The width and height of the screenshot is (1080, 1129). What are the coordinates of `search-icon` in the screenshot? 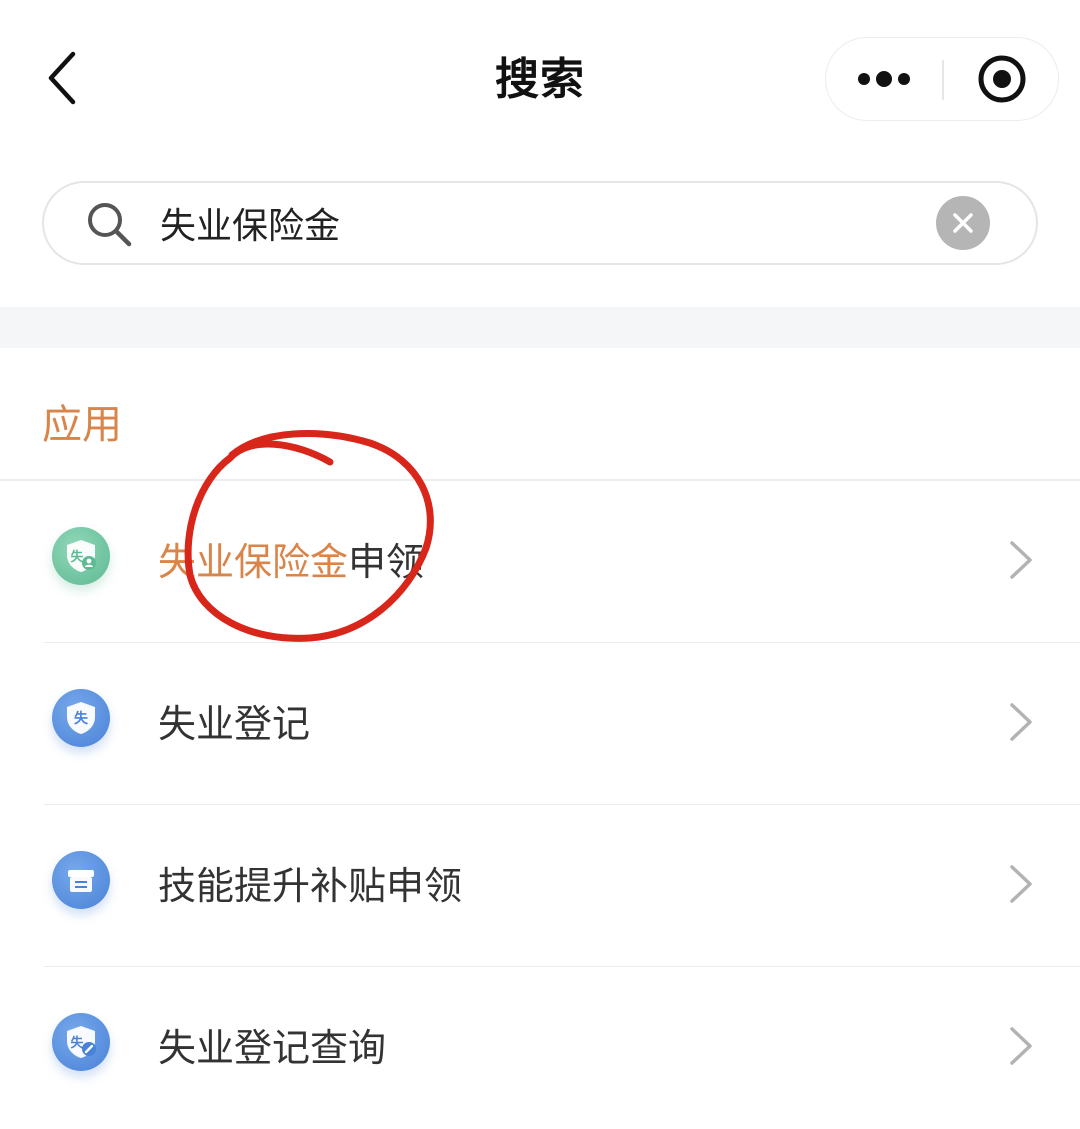 It's located at (110, 225).